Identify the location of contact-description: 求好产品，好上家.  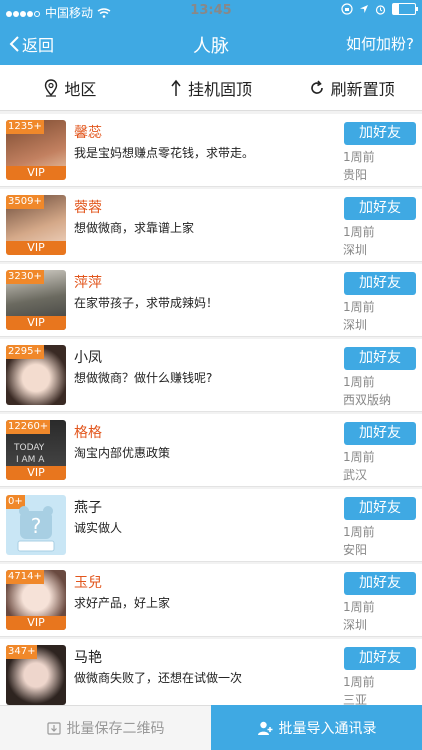
(122, 603).